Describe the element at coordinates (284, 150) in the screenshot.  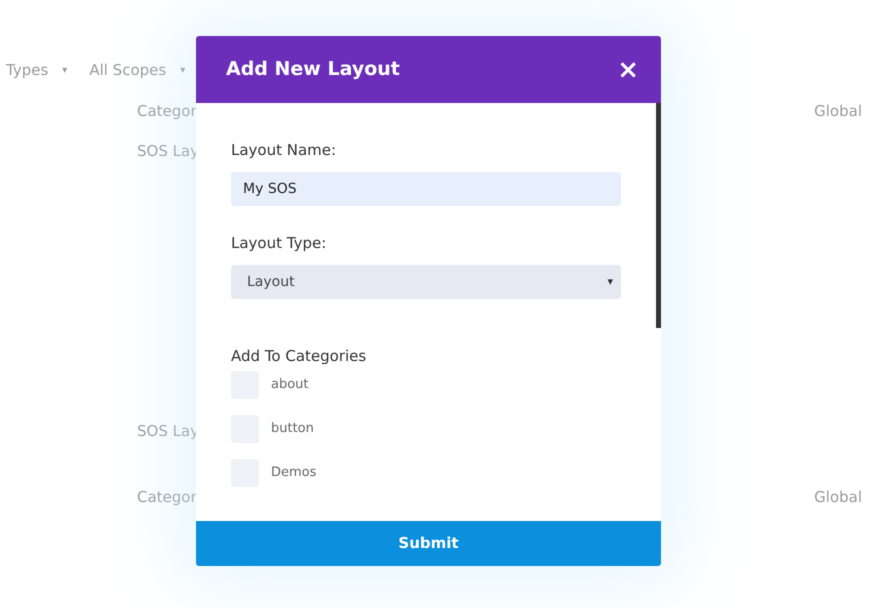
I see `field-label: Layout Name:` at that location.